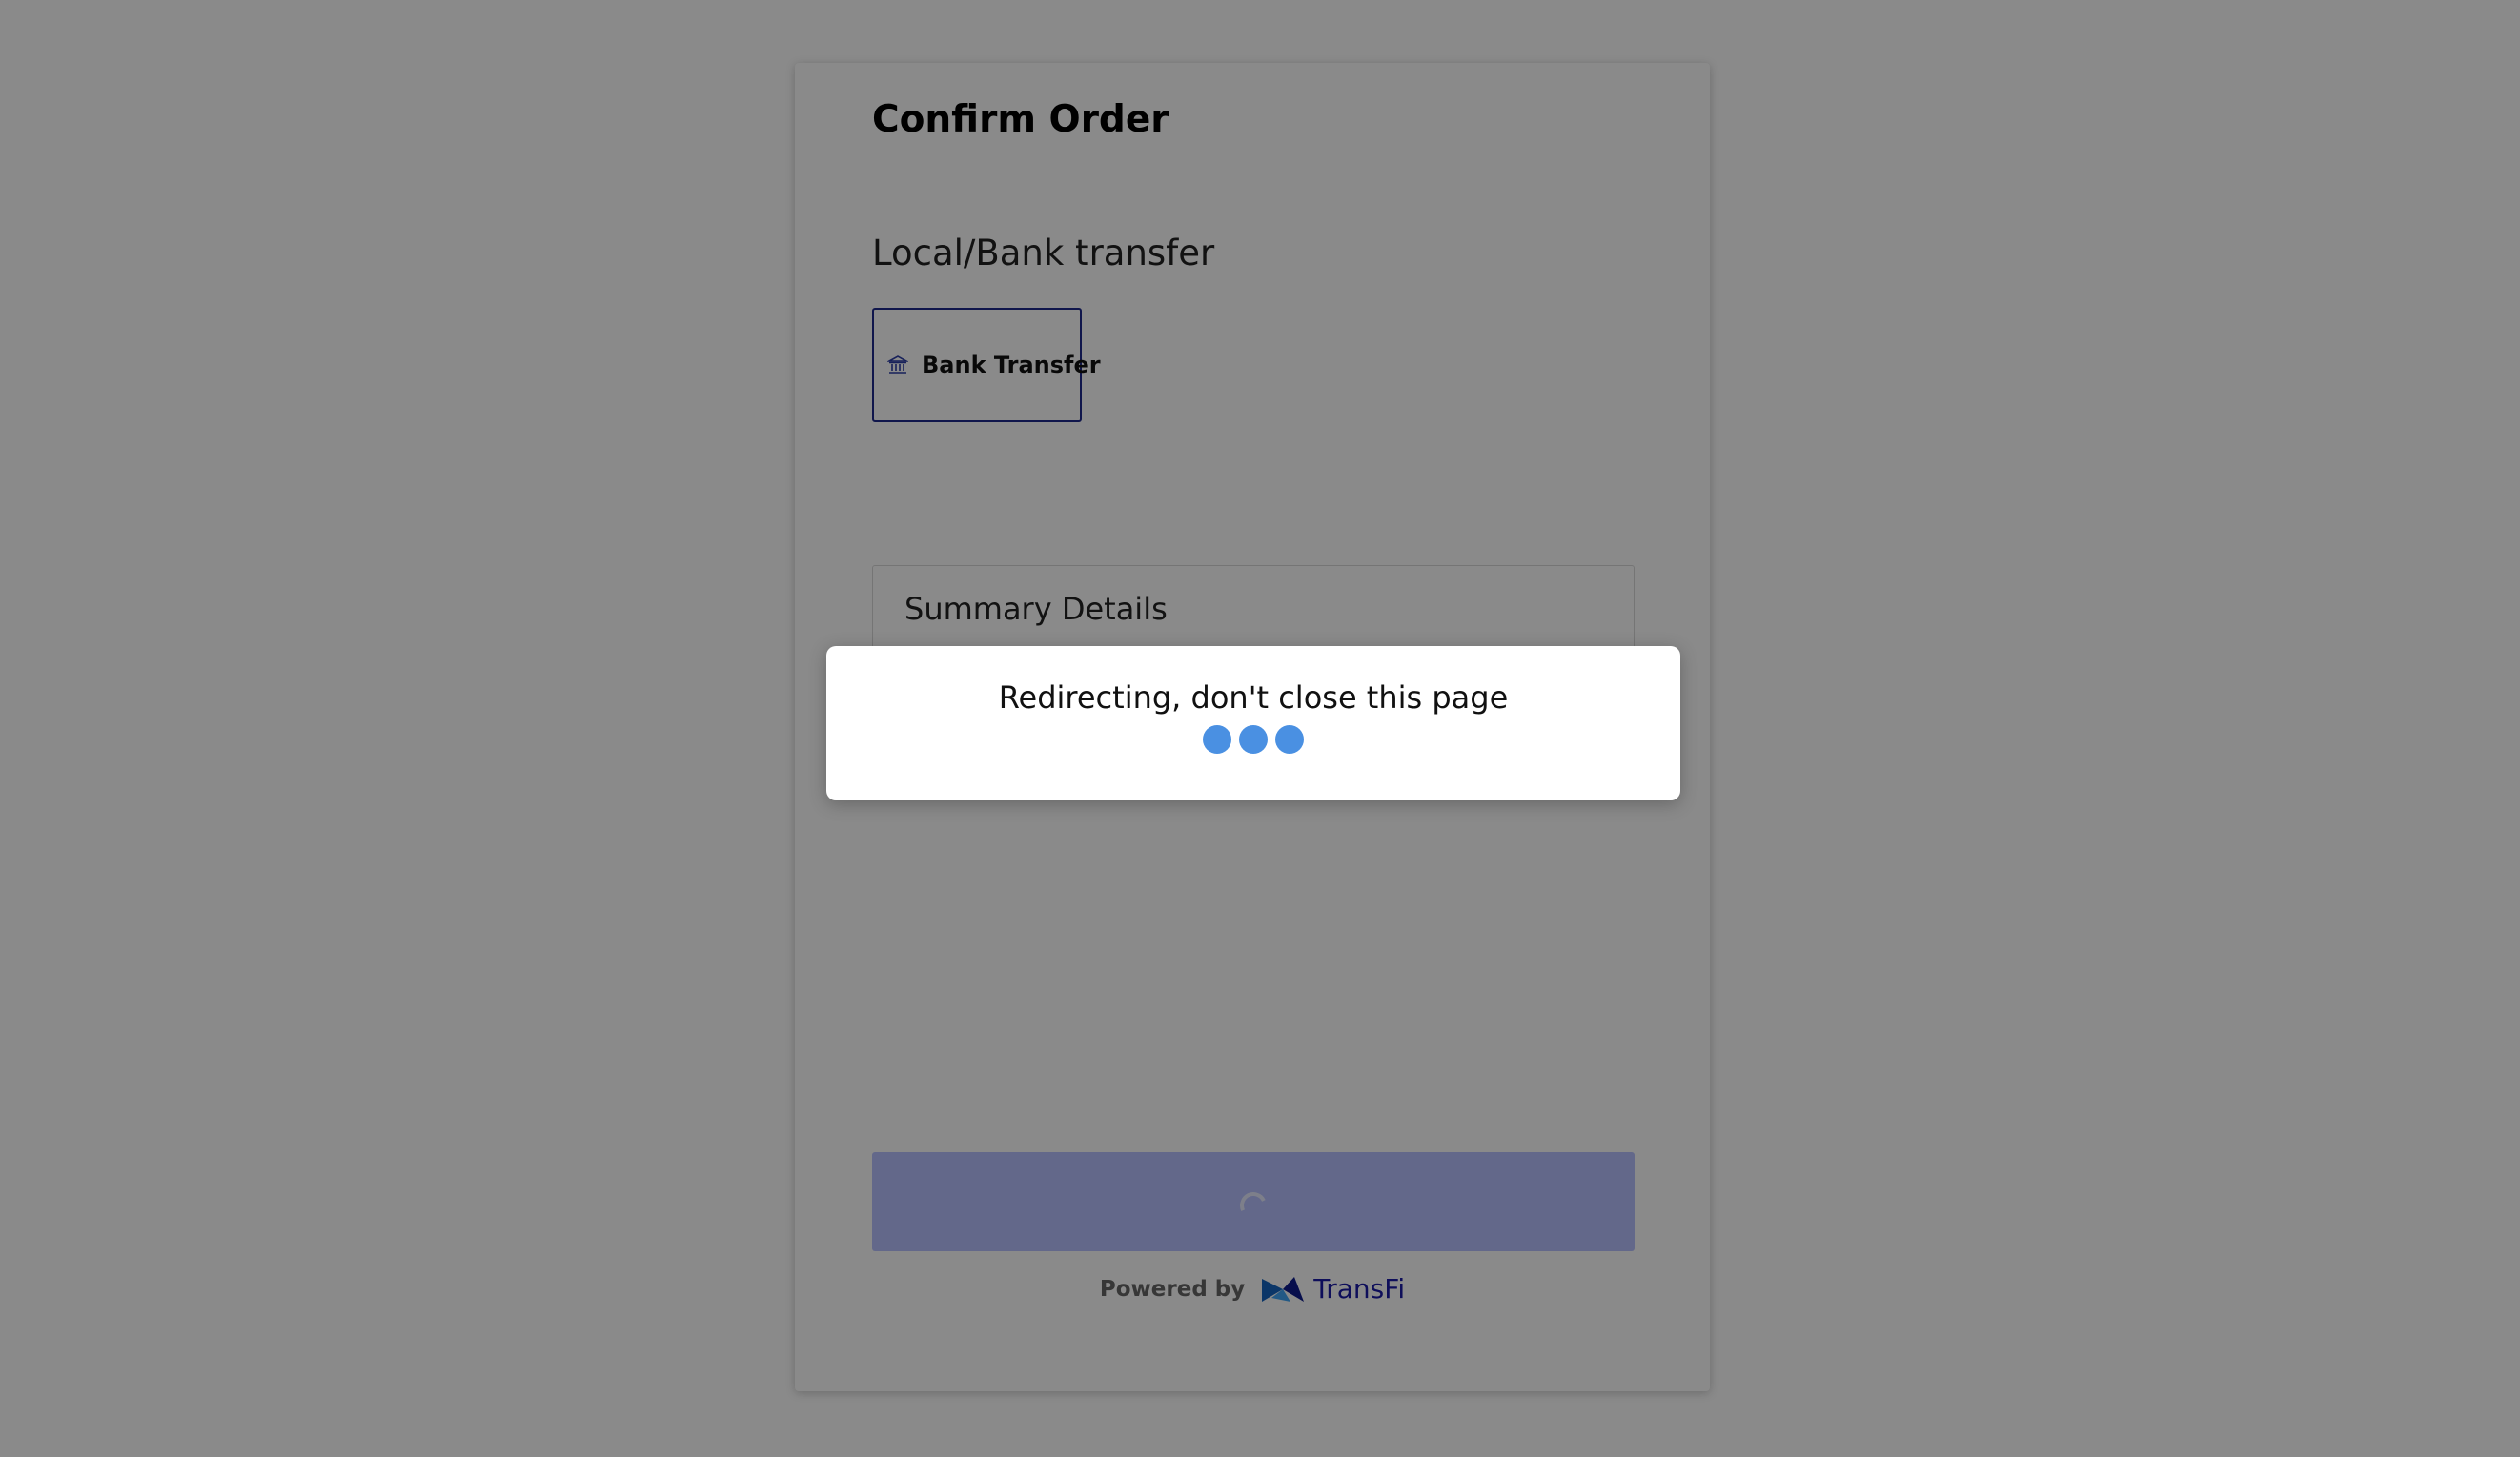  What do you see at coordinates (1253, 697) in the screenshot?
I see `redirect-message: Redirecting, don't close this page` at bounding box center [1253, 697].